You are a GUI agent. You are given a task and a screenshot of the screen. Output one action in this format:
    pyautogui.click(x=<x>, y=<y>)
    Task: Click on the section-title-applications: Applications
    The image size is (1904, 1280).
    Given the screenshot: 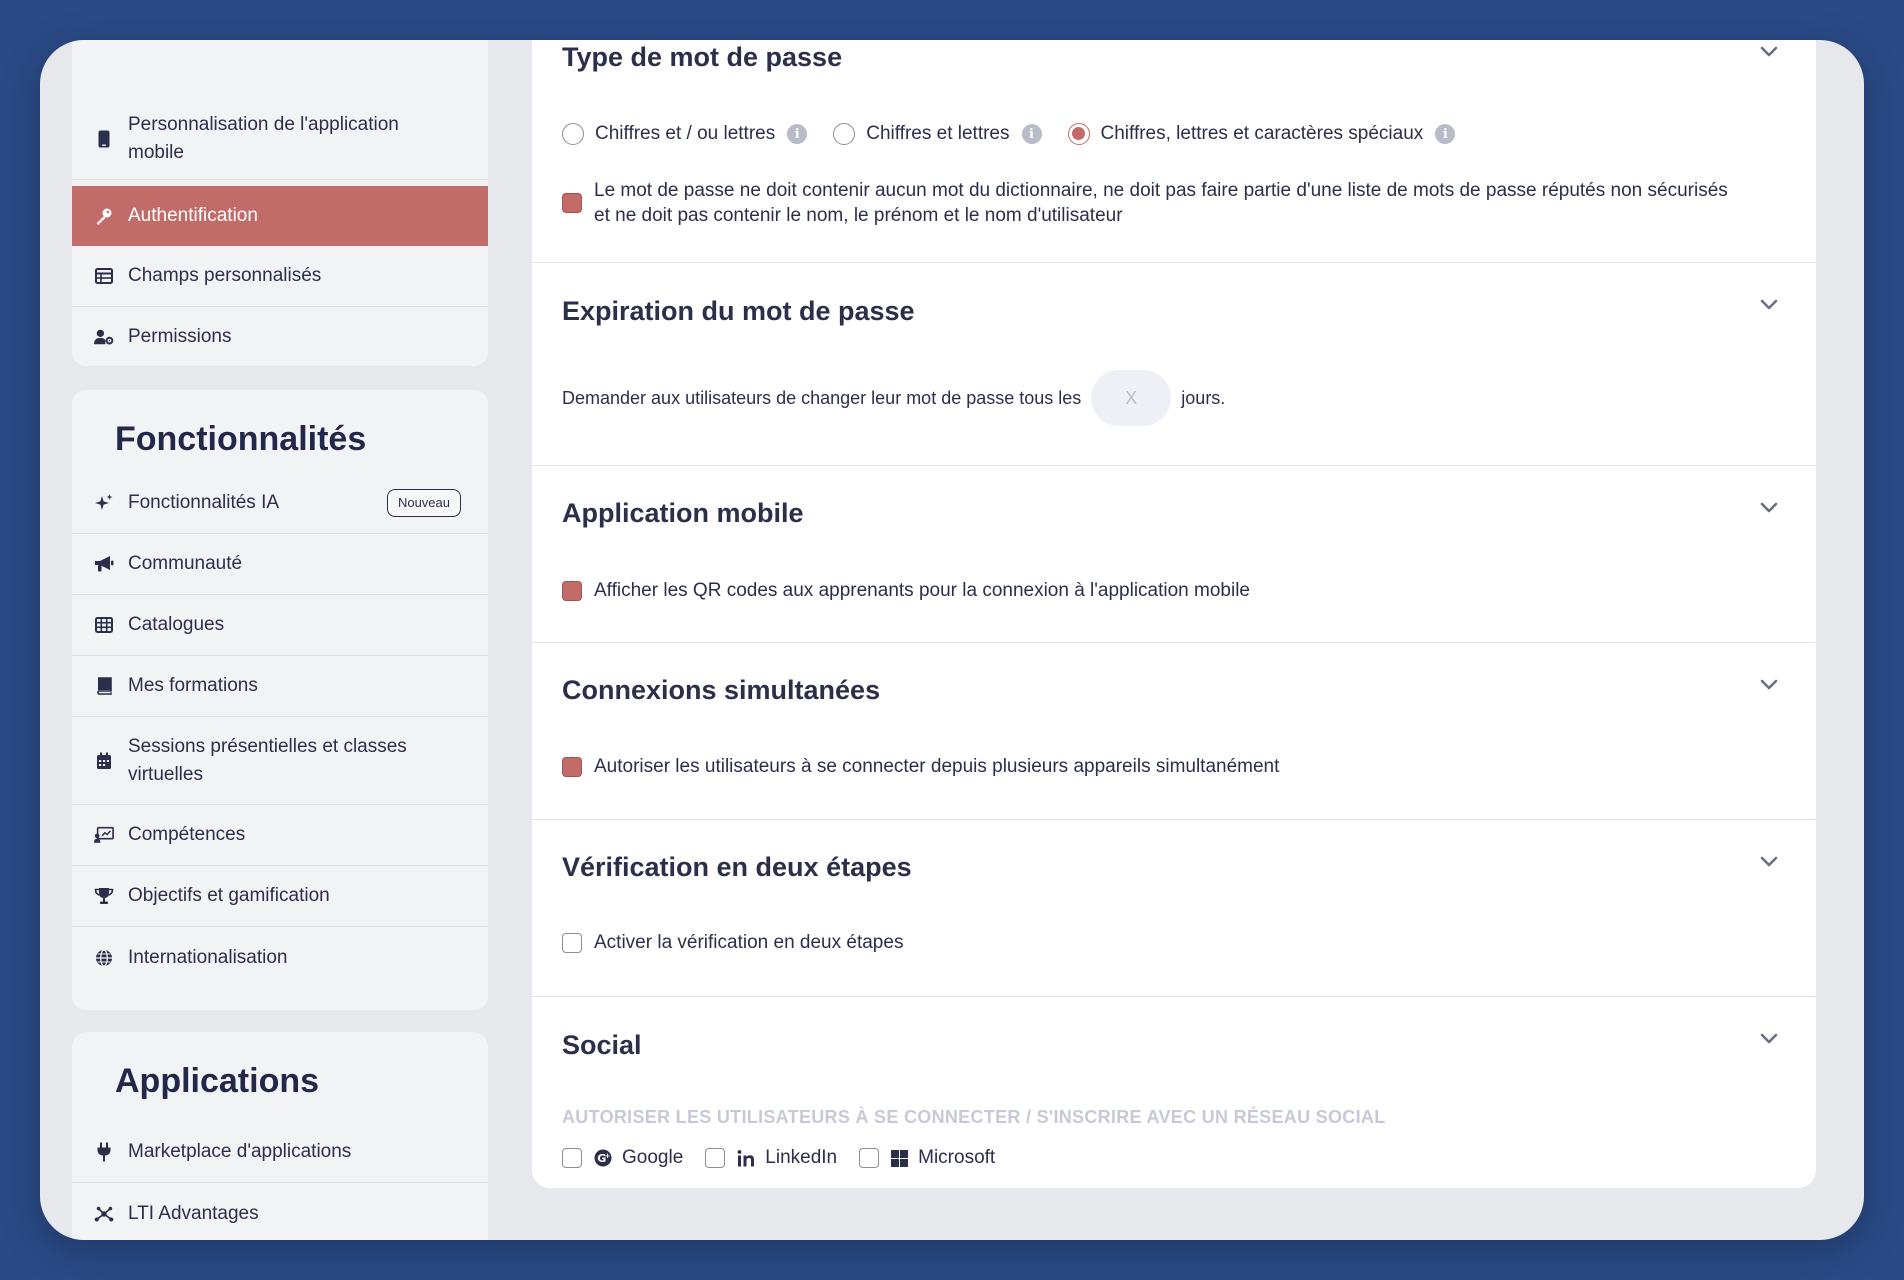 What is the action you would take?
    pyautogui.click(x=217, y=1081)
    